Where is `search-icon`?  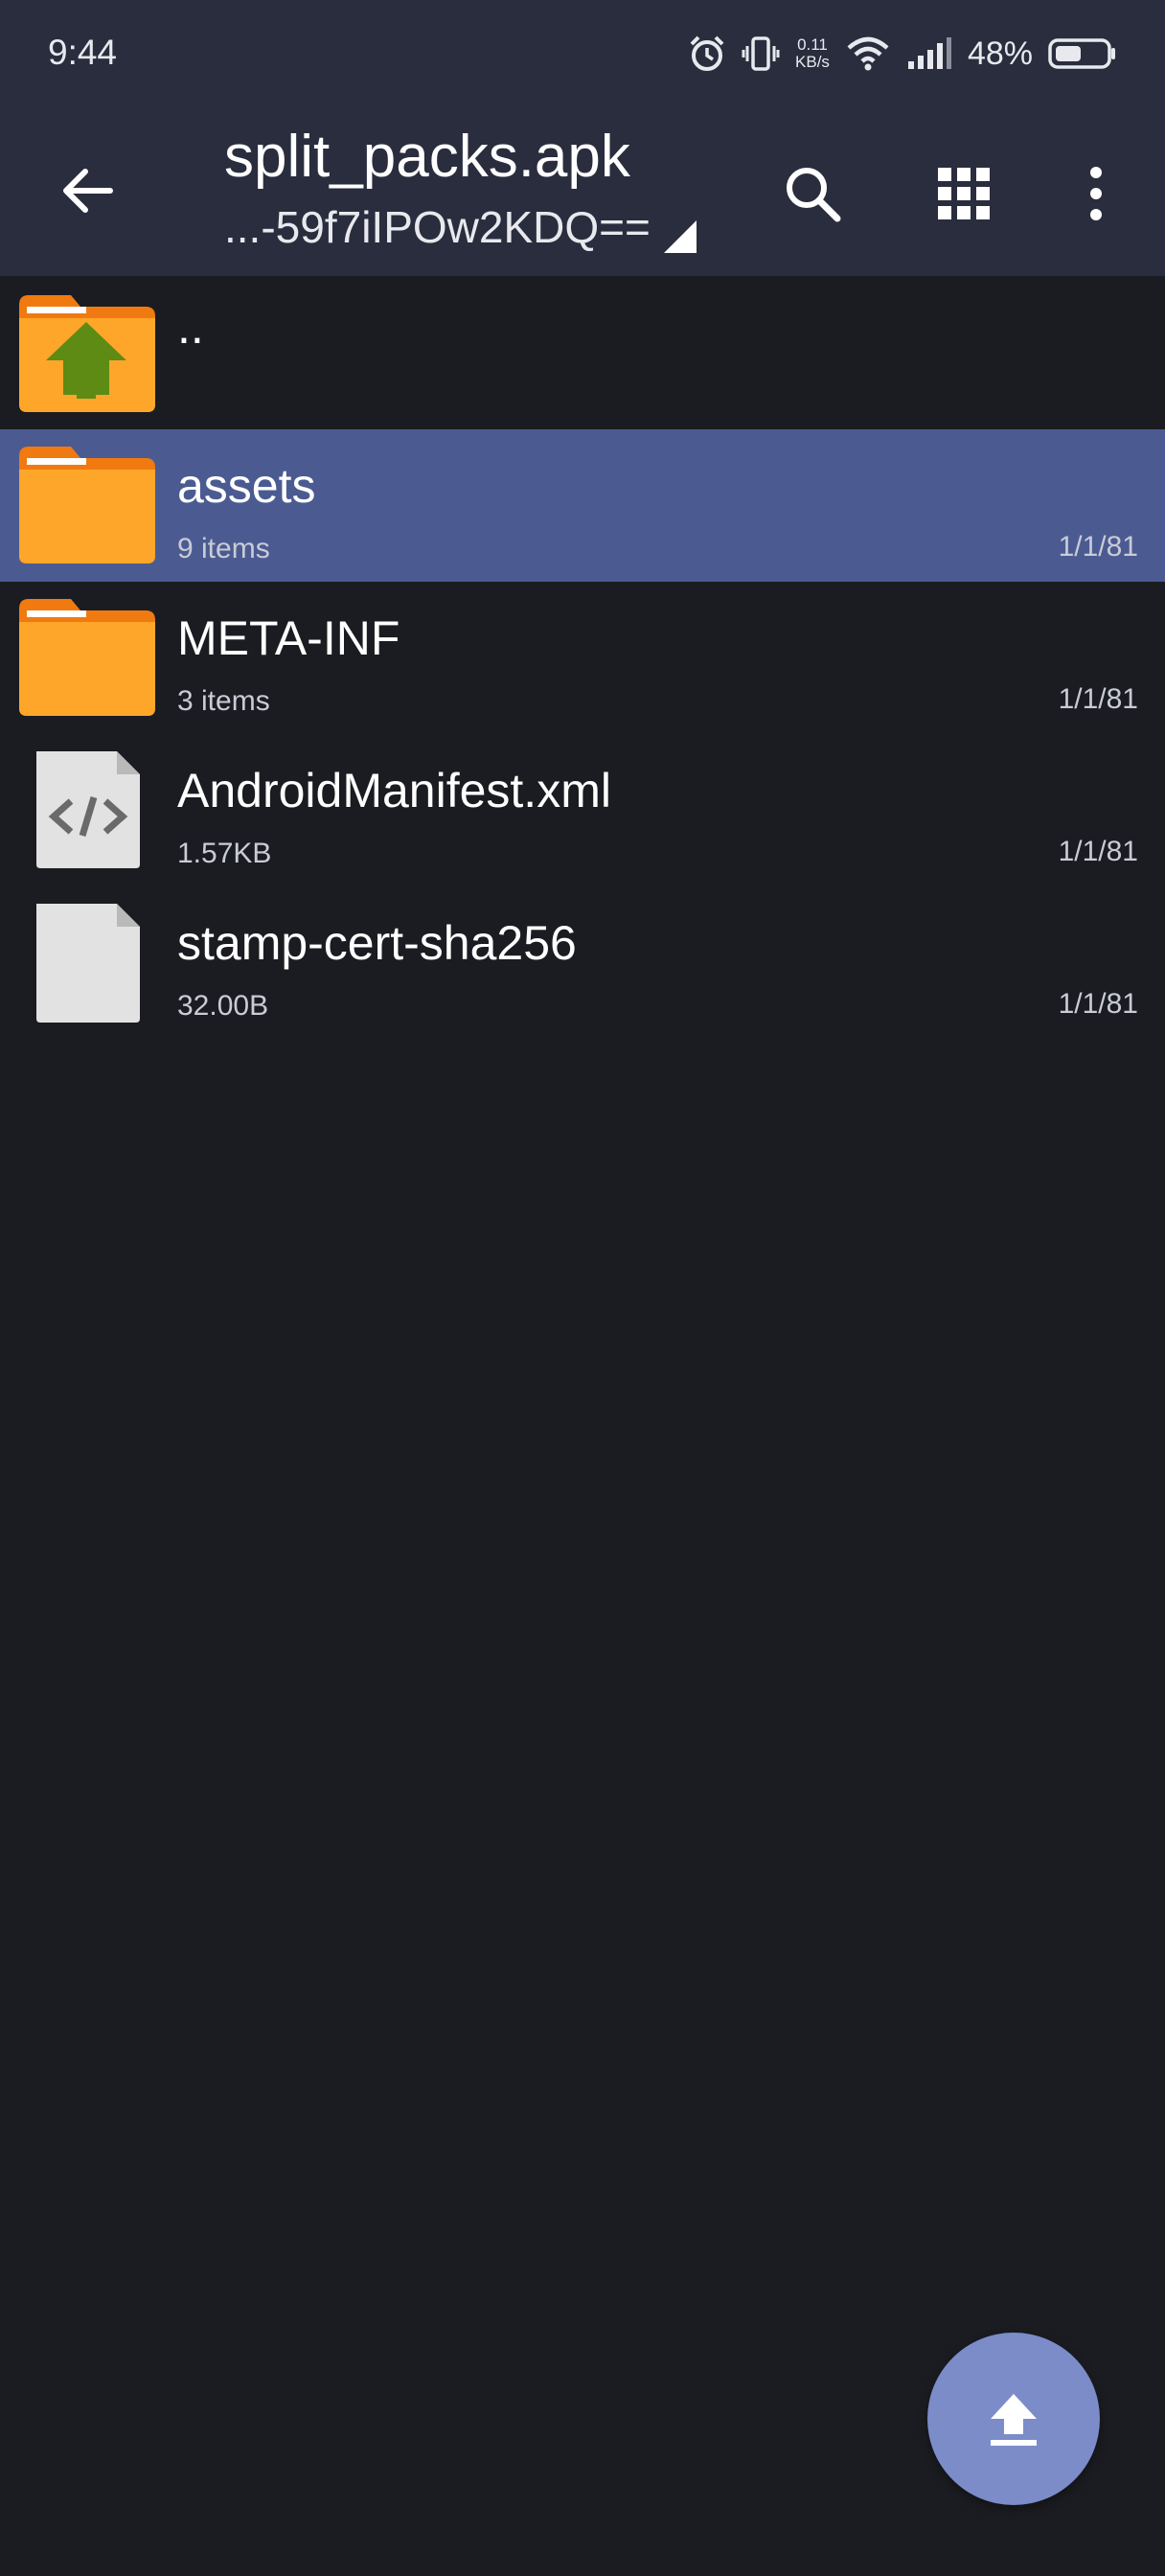 search-icon is located at coordinates (814, 195).